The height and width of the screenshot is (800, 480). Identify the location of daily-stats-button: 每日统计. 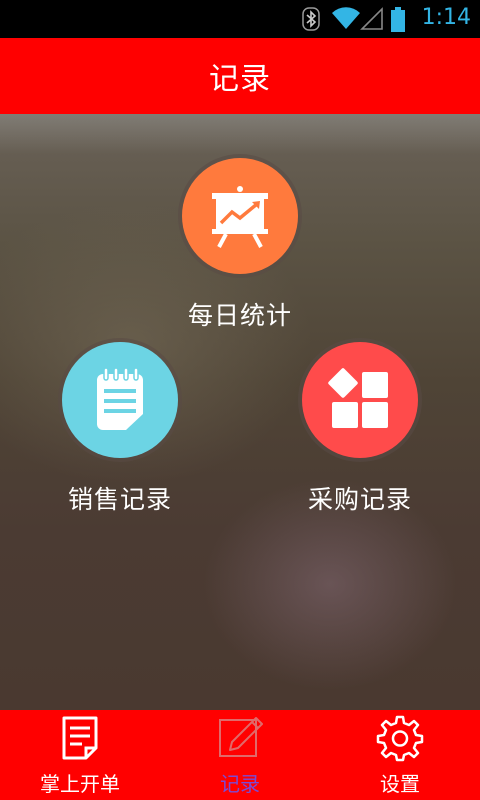
(240, 245).